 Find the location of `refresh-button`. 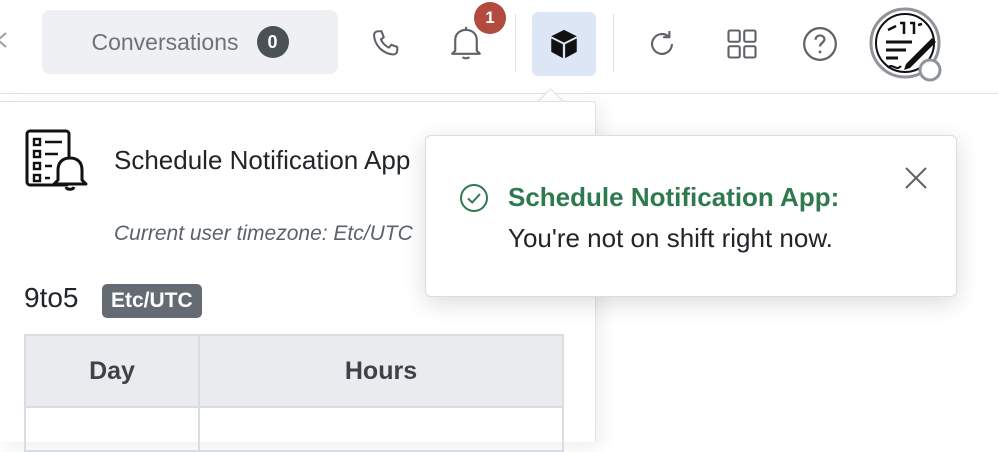

refresh-button is located at coordinates (662, 44).